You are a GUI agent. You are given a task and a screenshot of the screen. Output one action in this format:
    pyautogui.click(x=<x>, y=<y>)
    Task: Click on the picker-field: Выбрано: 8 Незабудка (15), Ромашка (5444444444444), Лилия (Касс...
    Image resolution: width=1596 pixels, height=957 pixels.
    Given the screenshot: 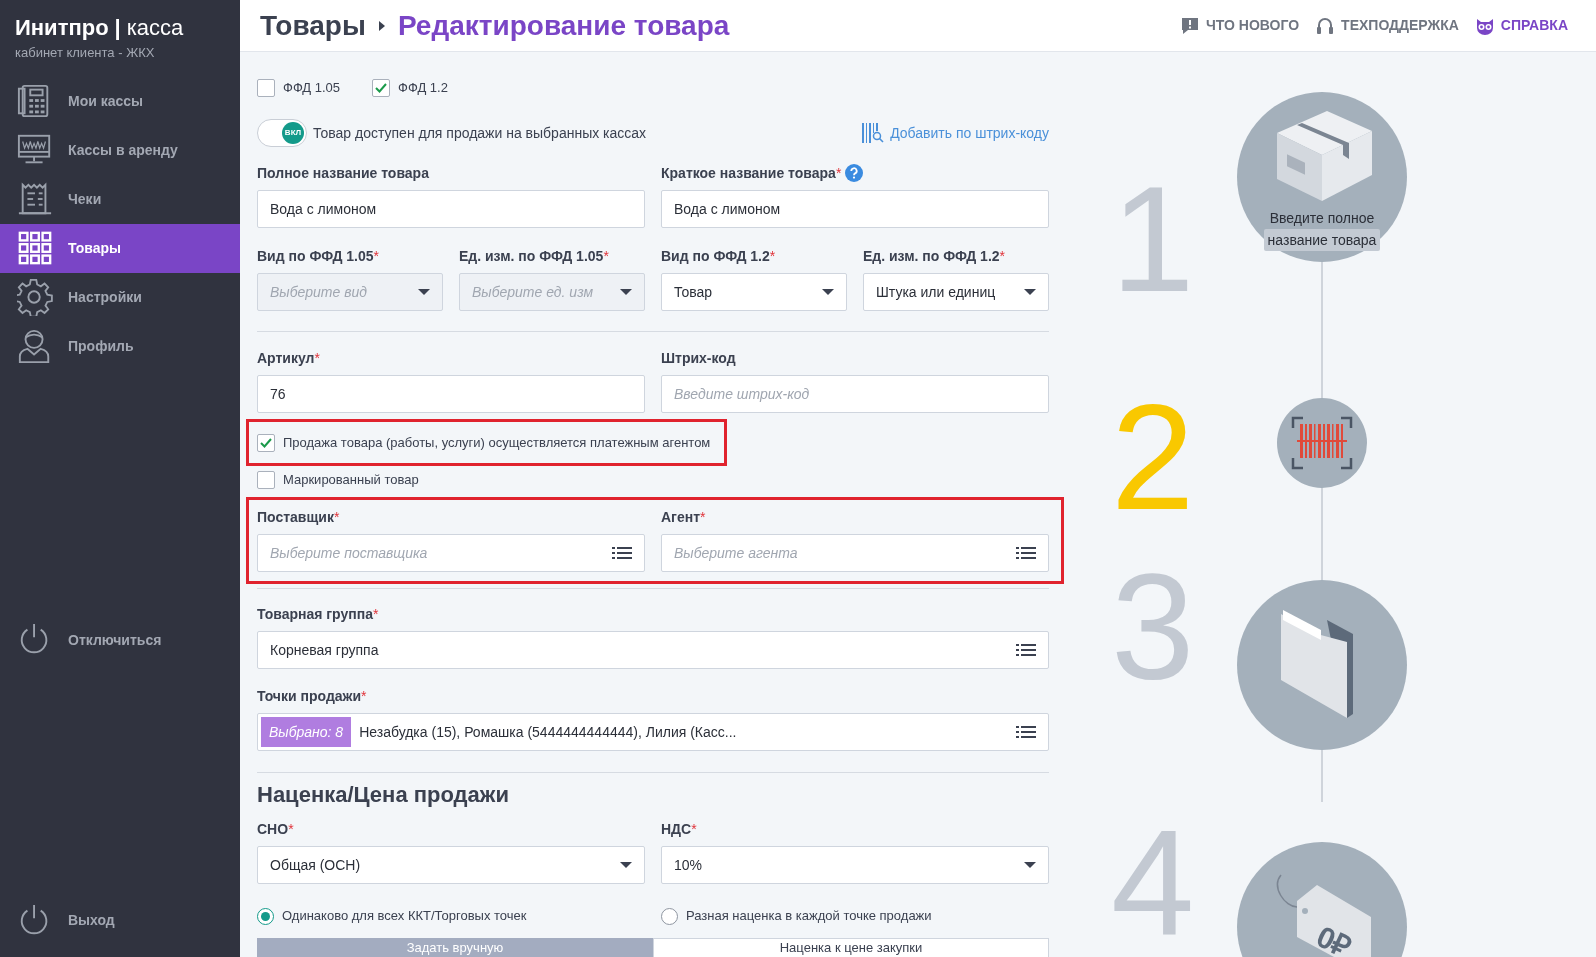 What is the action you would take?
    pyautogui.click(x=653, y=732)
    